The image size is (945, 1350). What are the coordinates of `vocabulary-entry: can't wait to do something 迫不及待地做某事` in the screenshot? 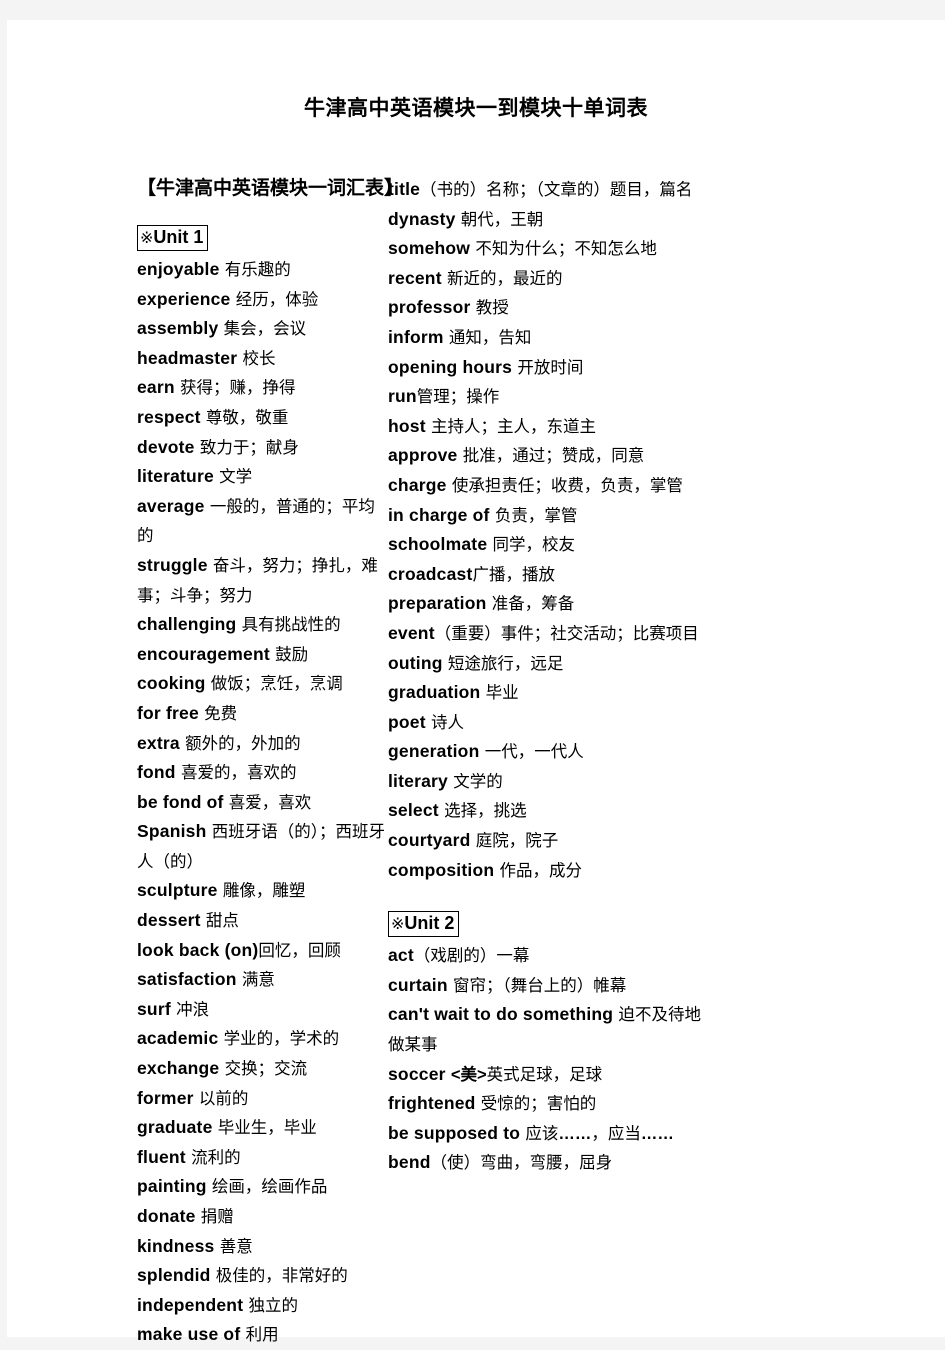 It's located at (550, 1029).